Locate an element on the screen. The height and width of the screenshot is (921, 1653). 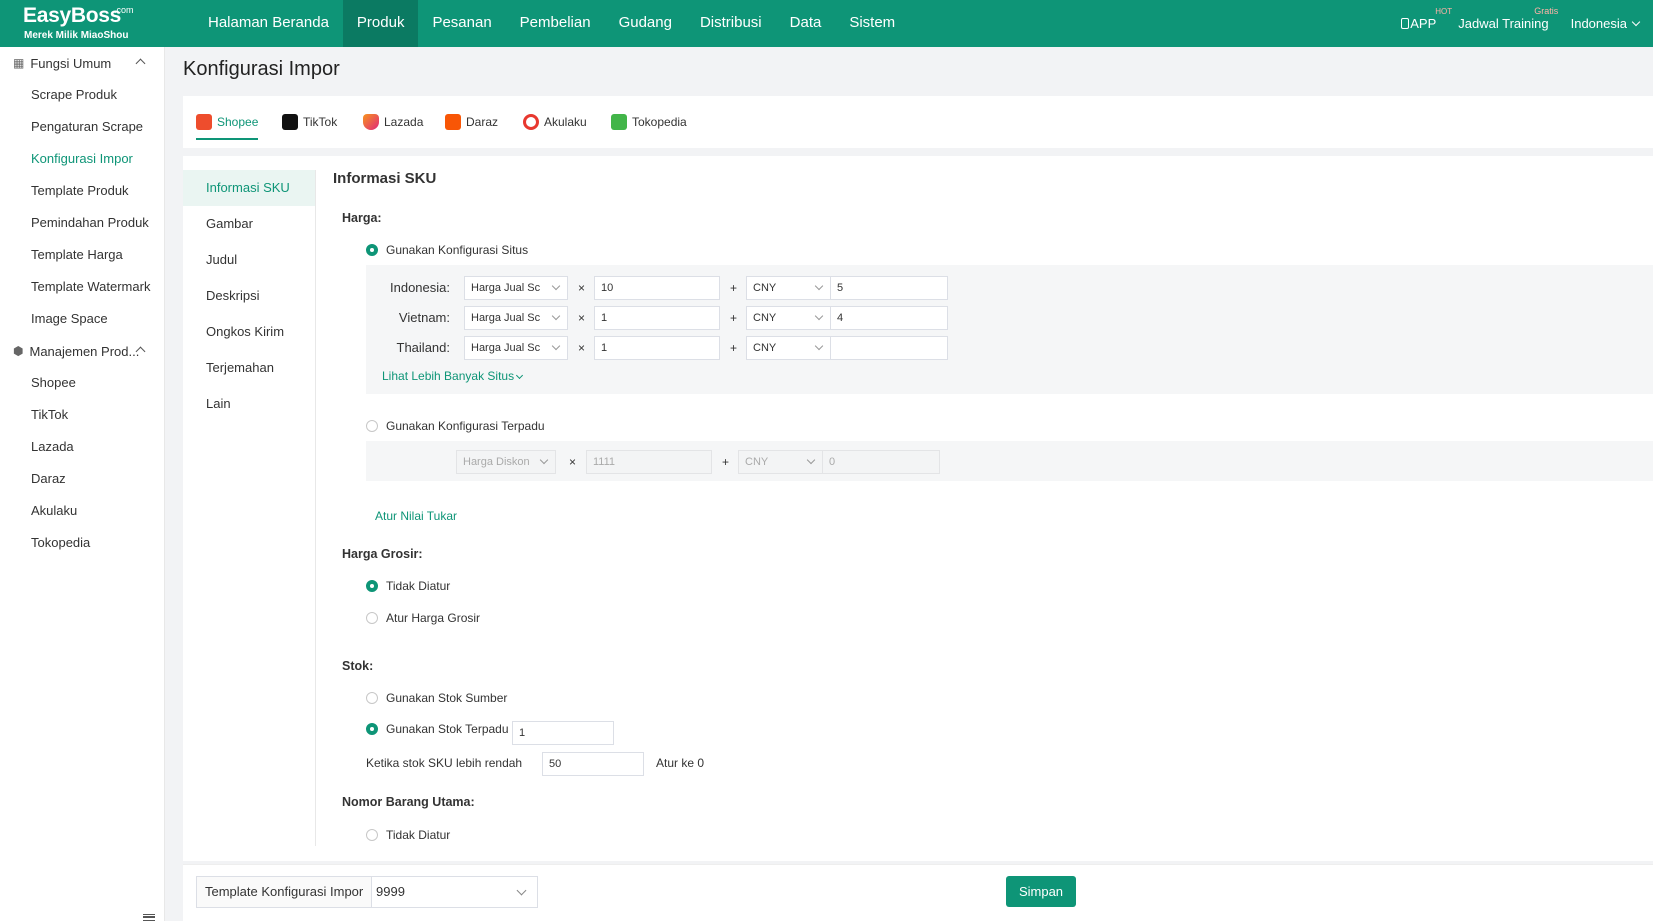
add-value-input is located at coordinates (889, 348).